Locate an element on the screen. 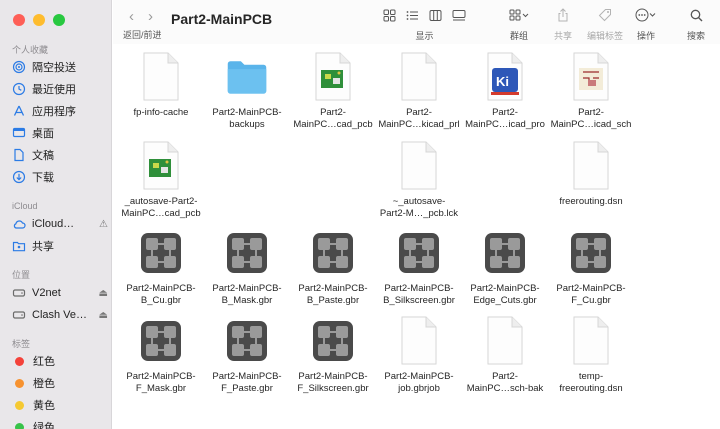 The image size is (720, 429). grid-view-icon is located at coordinates (389, 15).